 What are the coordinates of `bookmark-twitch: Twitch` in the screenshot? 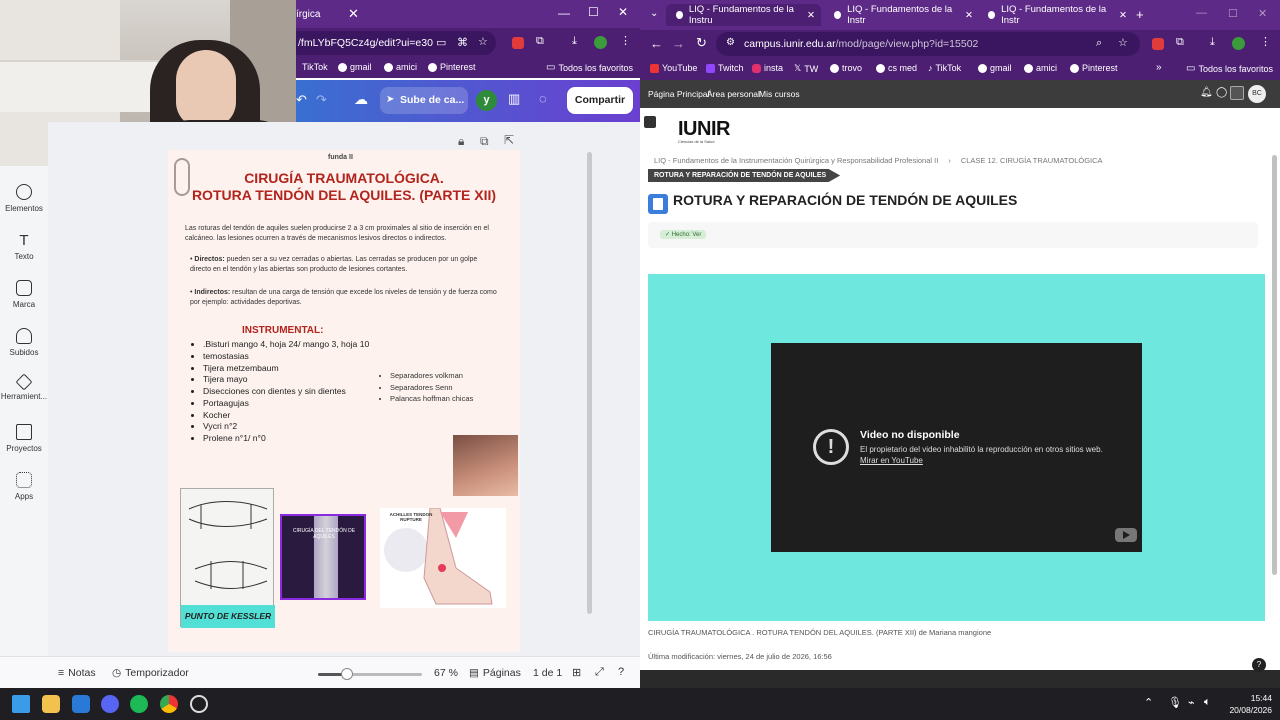 It's located at (725, 68).